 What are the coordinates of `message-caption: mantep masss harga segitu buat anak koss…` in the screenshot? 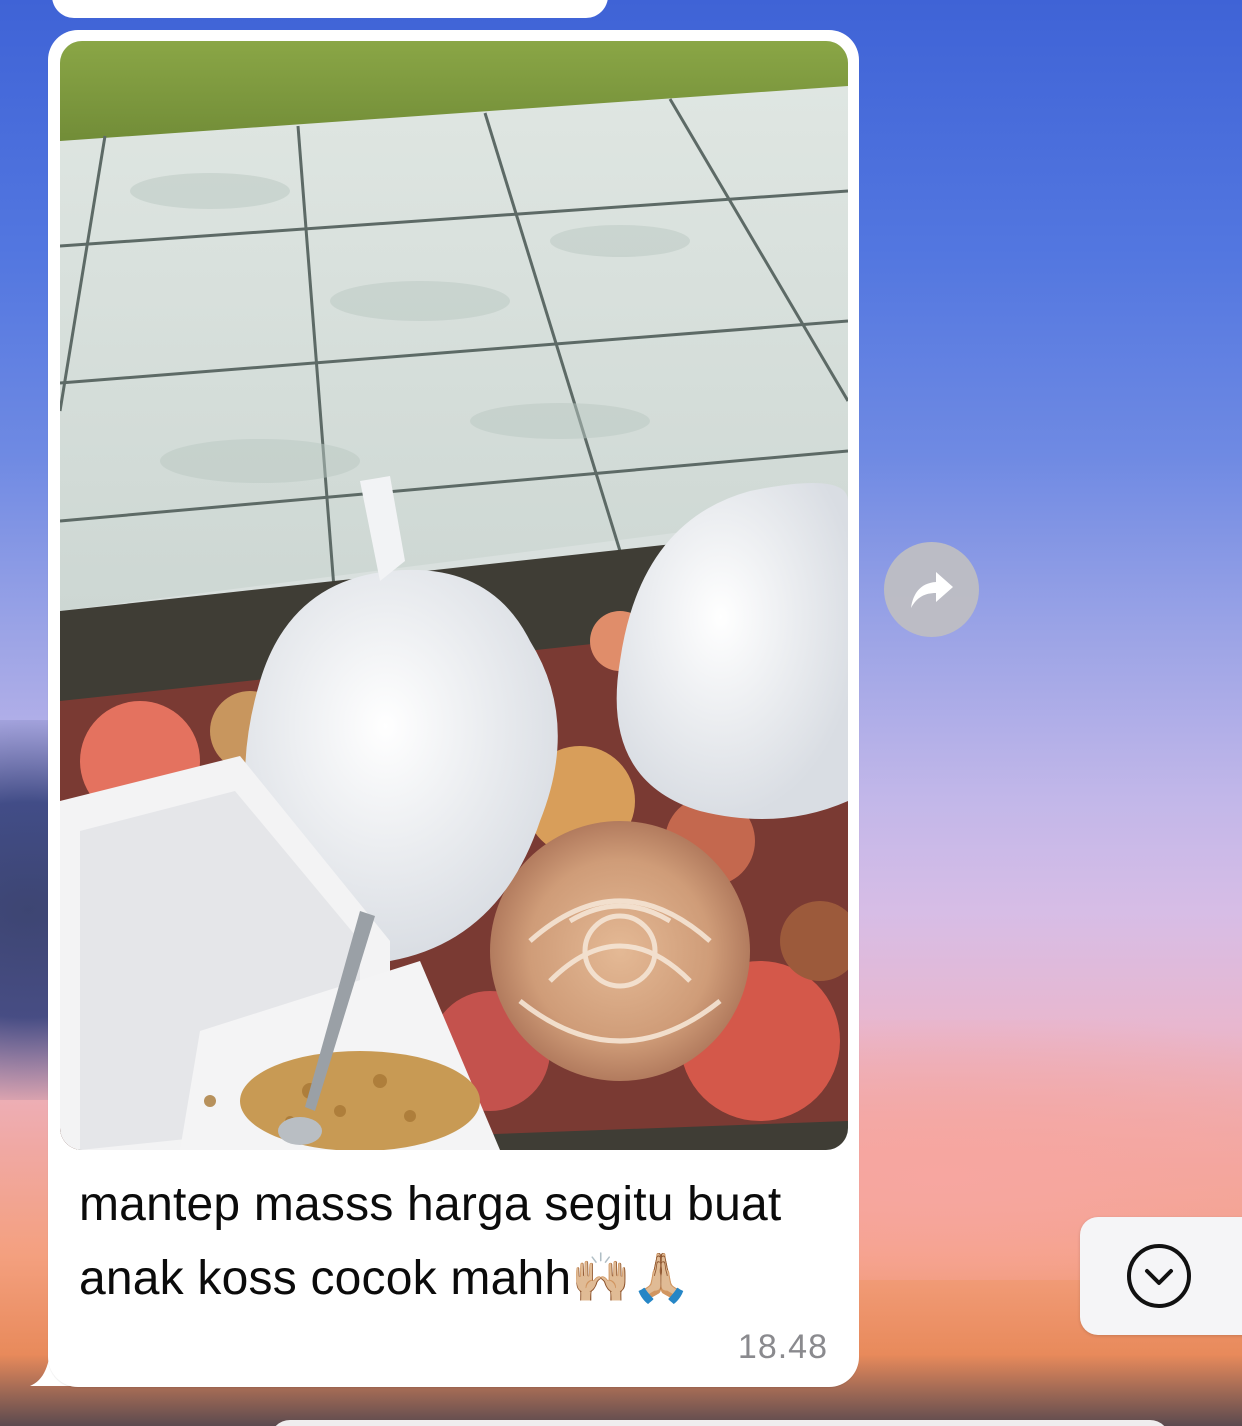 It's located at (459, 1242).